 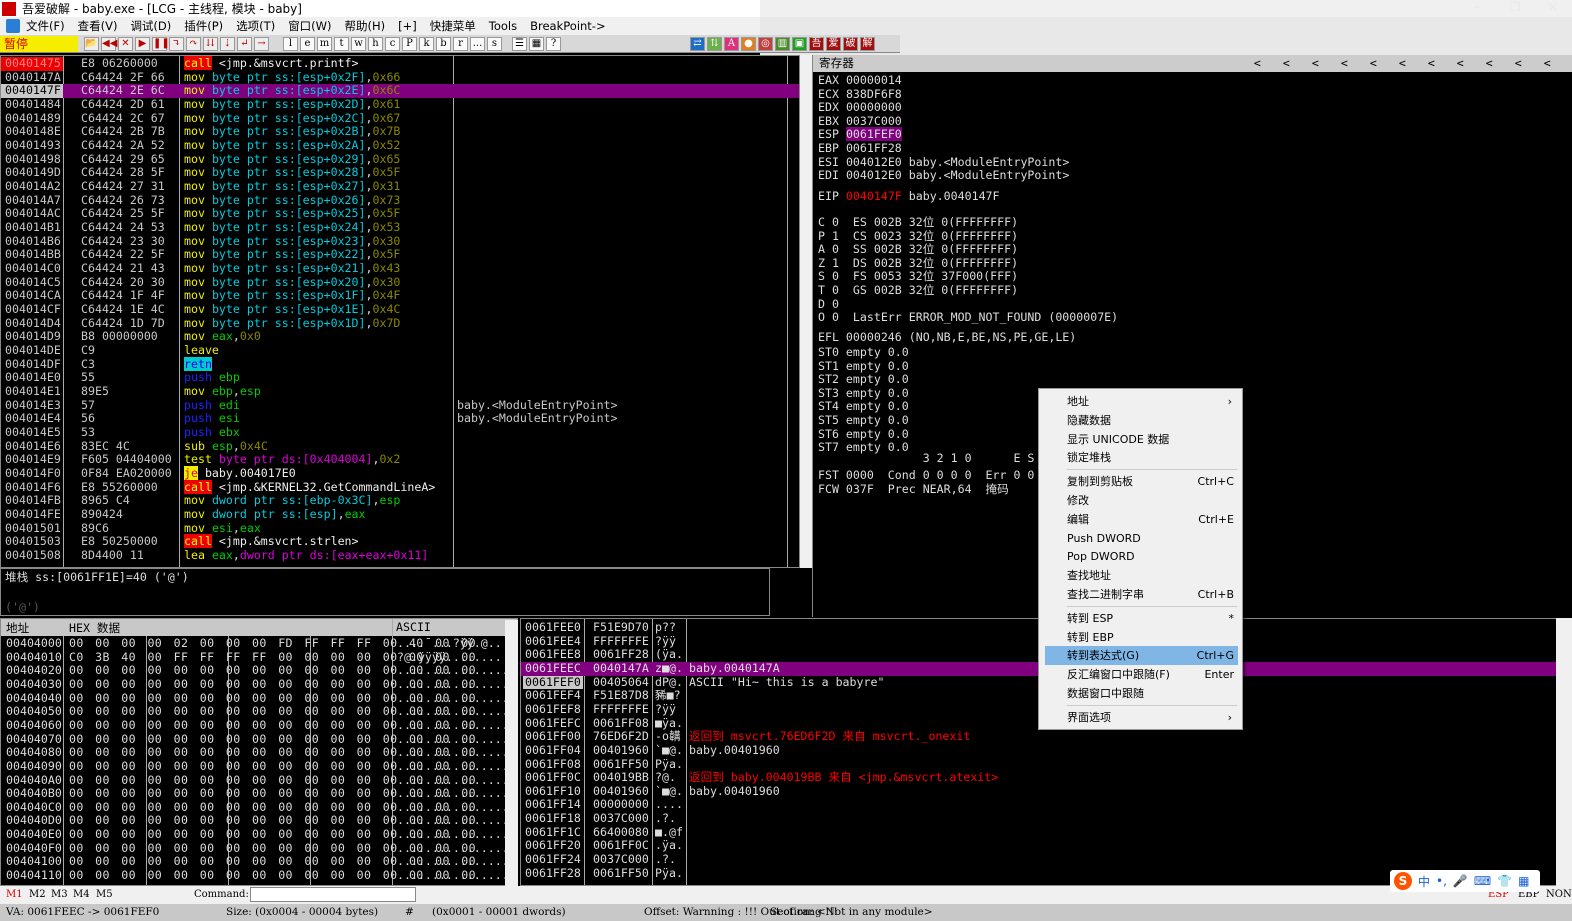 I want to click on menu-item: 帮助(H), so click(x=365, y=26).